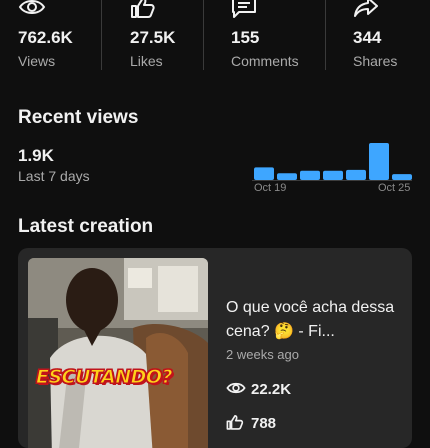 The image size is (430, 448). I want to click on video-likes-count: 788, so click(264, 423).